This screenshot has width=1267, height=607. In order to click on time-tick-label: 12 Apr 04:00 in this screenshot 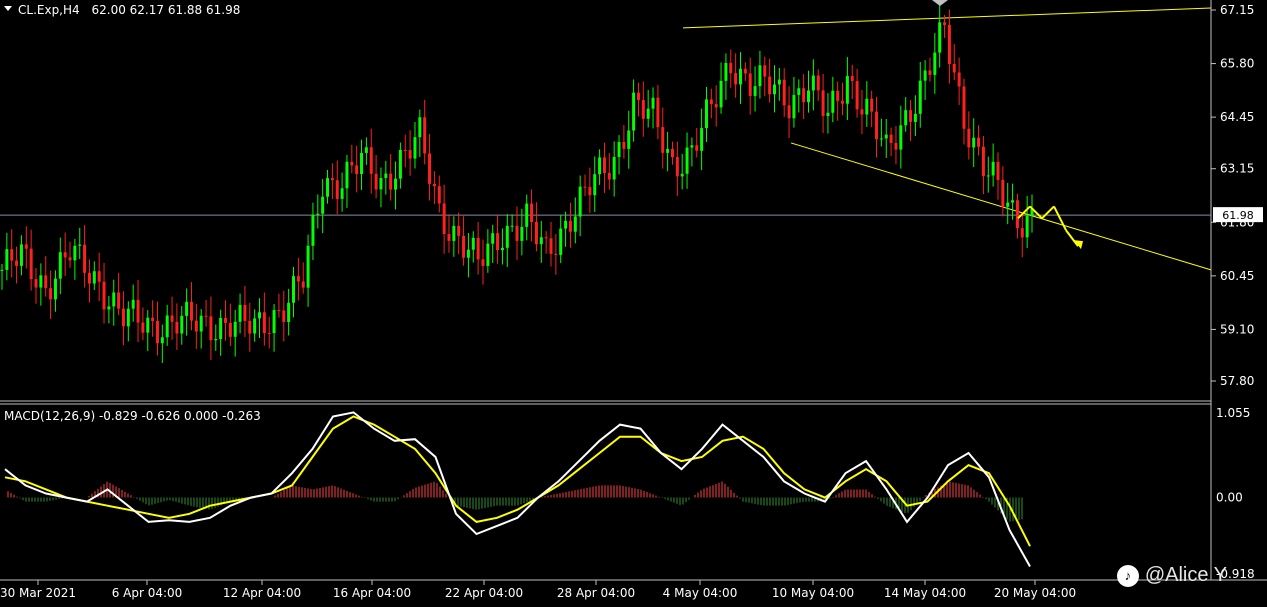, I will do `click(262, 593)`.